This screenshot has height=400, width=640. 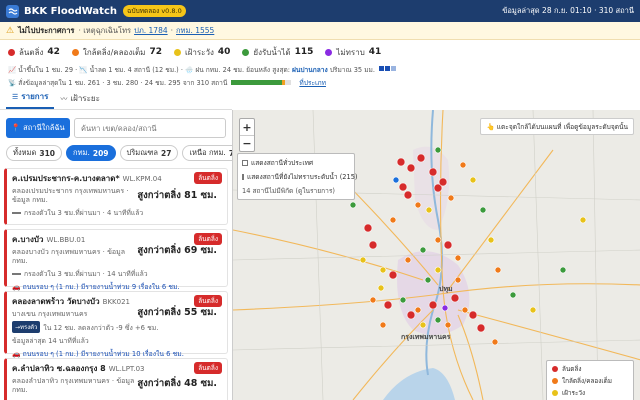 What do you see at coordinates (296, 162) in the screenshot?
I see `show-all-stations-checkbox: แสดงสถานีทั่วประเทศ` at bounding box center [296, 162].